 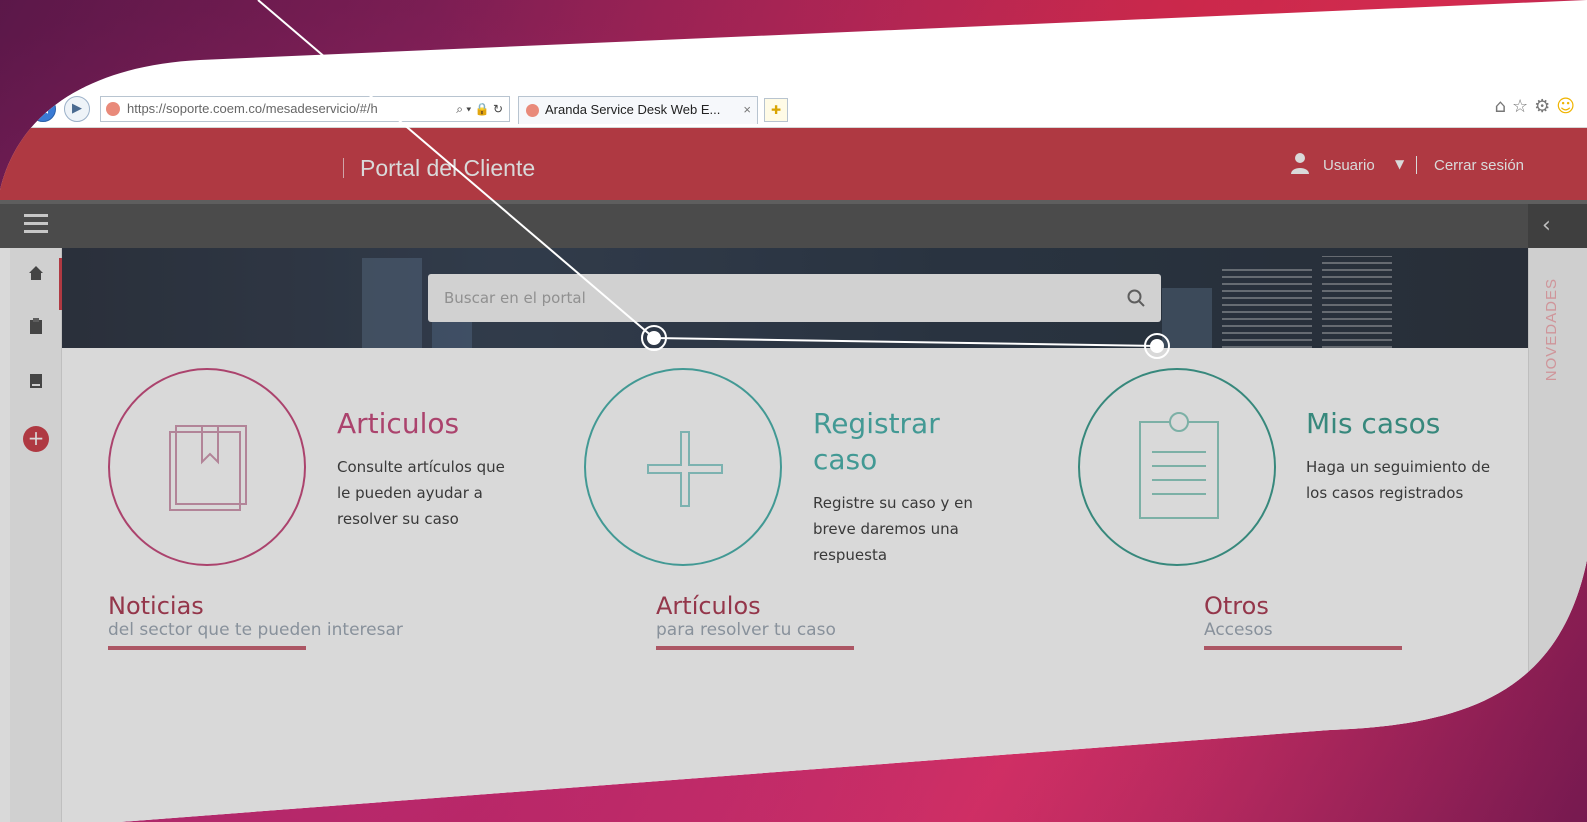 I want to click on sidebar-item-articles, so click(x=36, y=384).